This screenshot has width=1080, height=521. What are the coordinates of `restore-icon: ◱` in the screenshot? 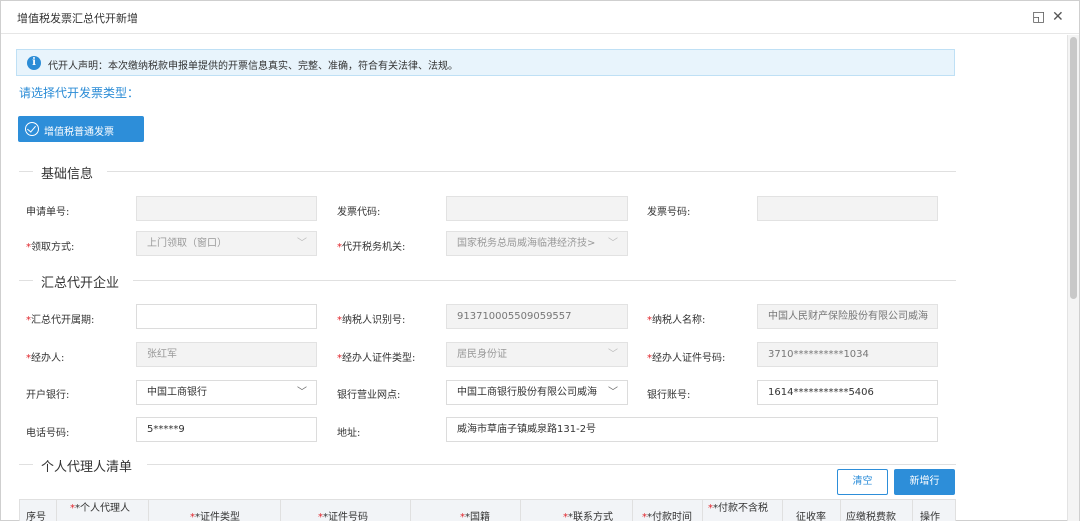 It's located at (1038, 17).